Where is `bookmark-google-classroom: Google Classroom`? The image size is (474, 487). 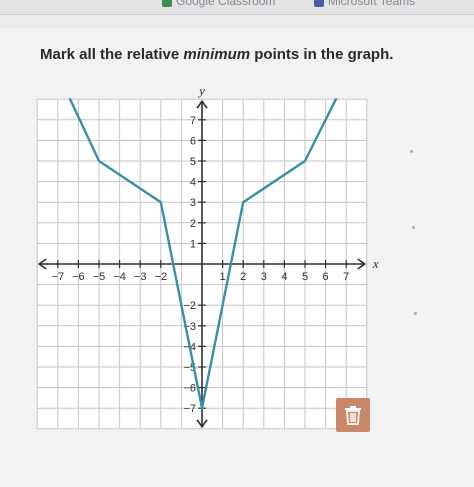
bookmark-google-classroom: Google Classroom is located at coordinates (218, 4).